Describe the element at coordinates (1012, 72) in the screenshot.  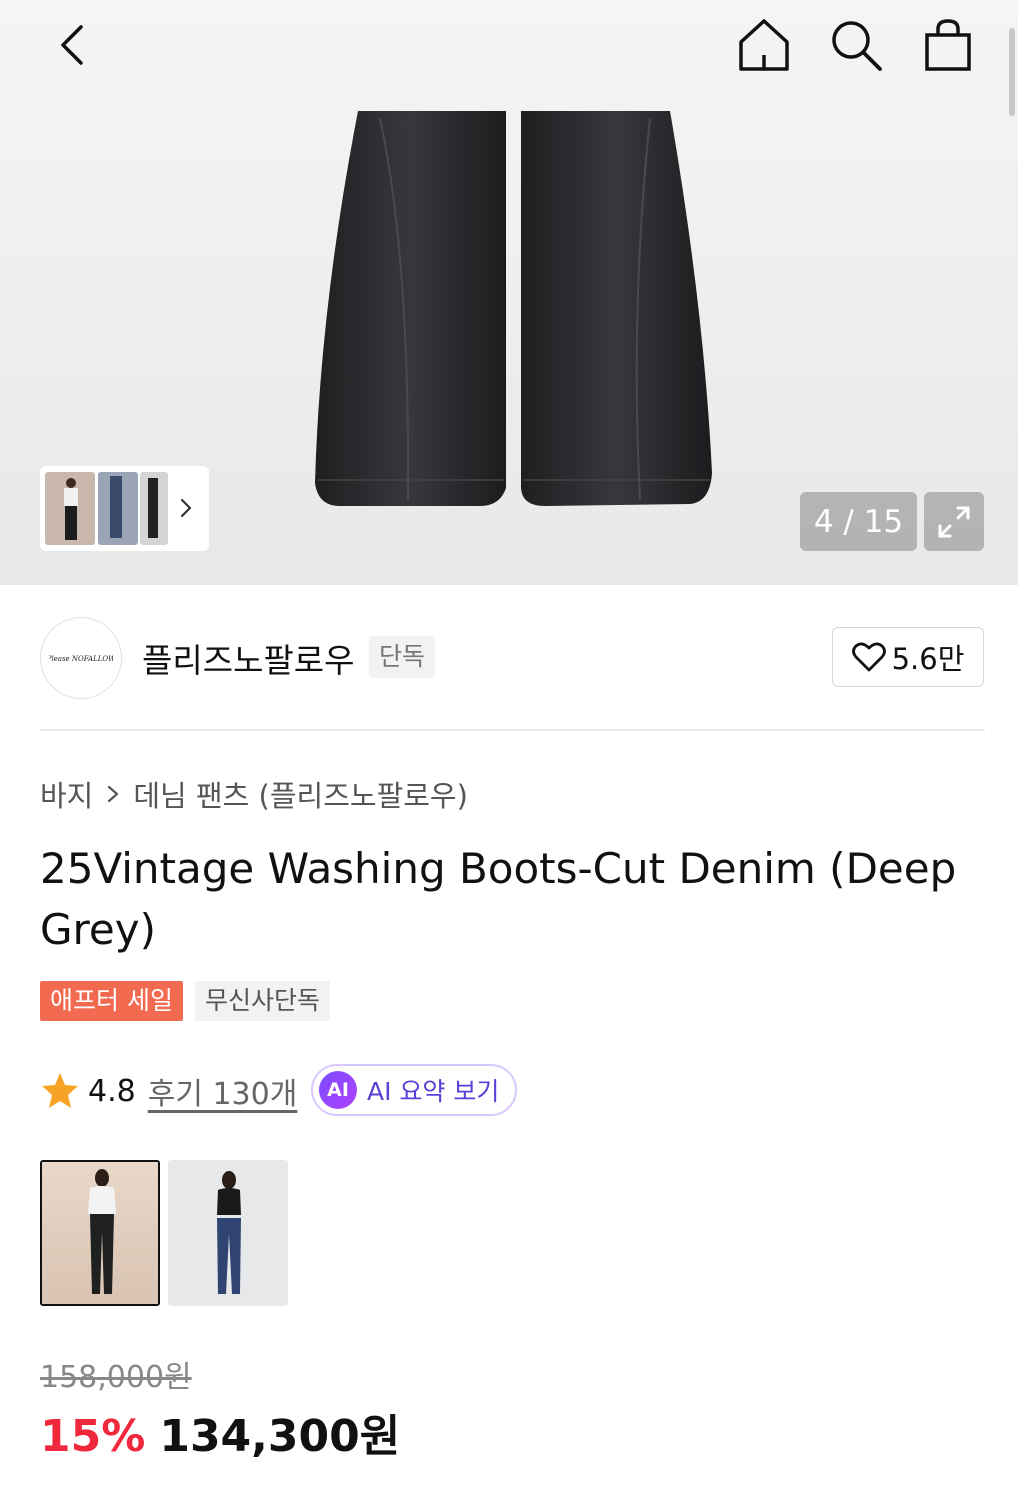
I see `scrollbar` at that location.